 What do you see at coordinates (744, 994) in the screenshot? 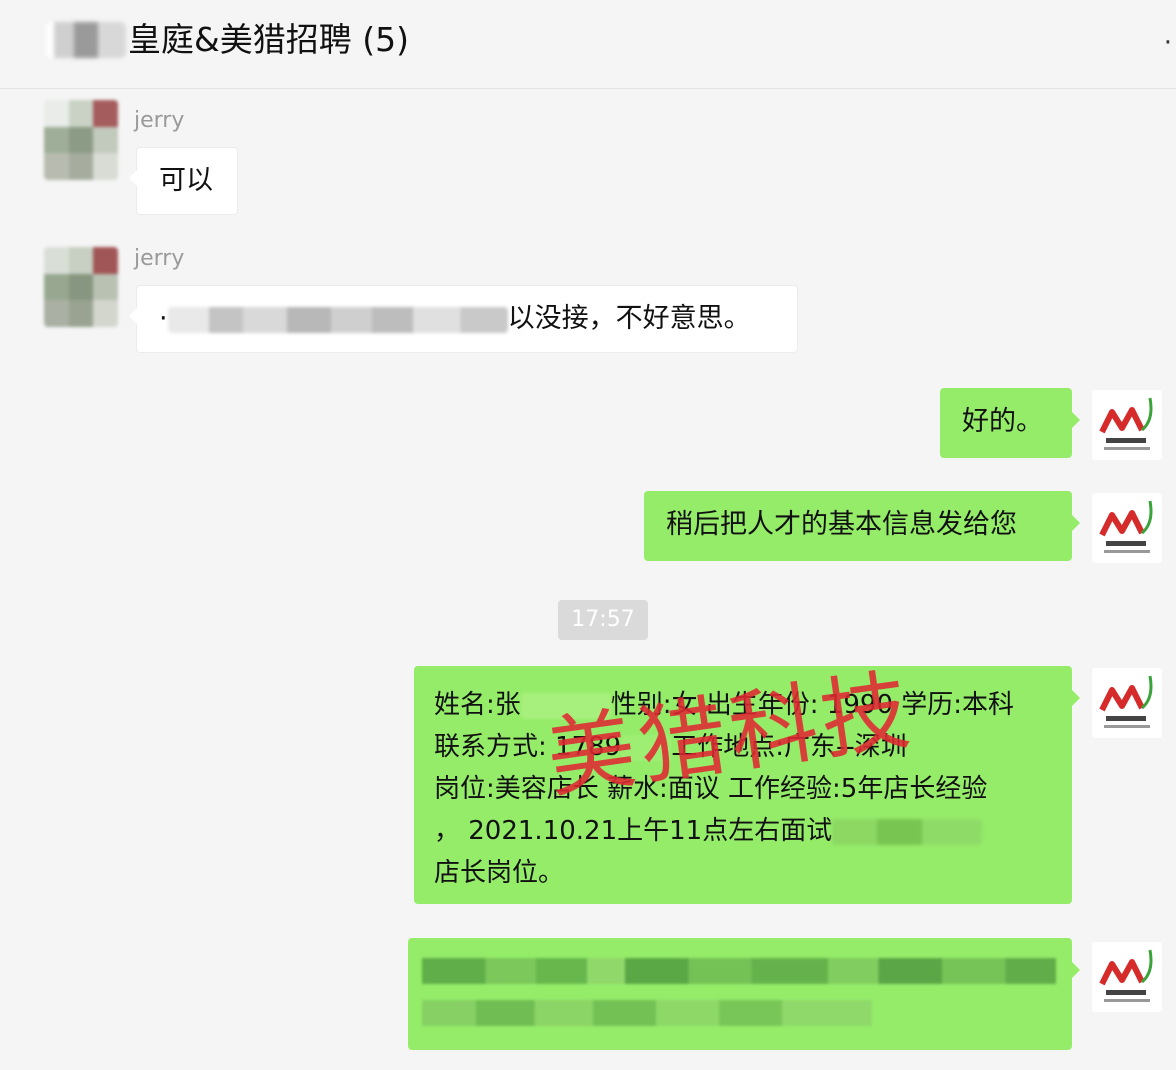
I see `message-bubble` at bounding box center [744, 994].